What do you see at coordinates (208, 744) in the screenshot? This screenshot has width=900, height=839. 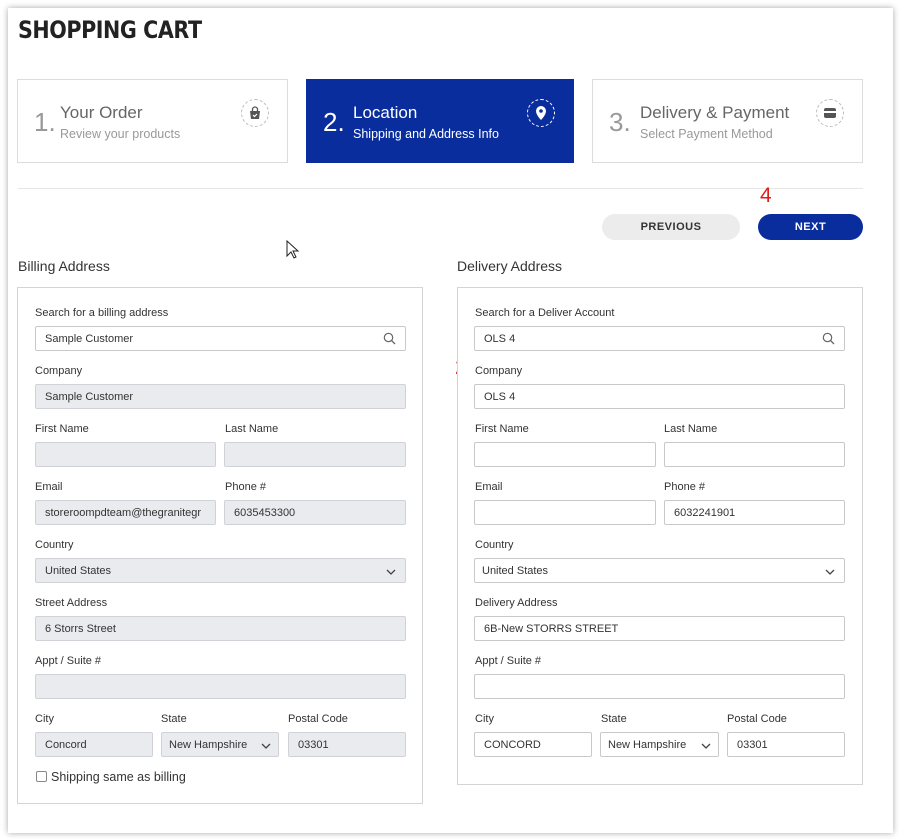 I see `billing-state-value: New Hampshire` at bounding box center [208, 744].